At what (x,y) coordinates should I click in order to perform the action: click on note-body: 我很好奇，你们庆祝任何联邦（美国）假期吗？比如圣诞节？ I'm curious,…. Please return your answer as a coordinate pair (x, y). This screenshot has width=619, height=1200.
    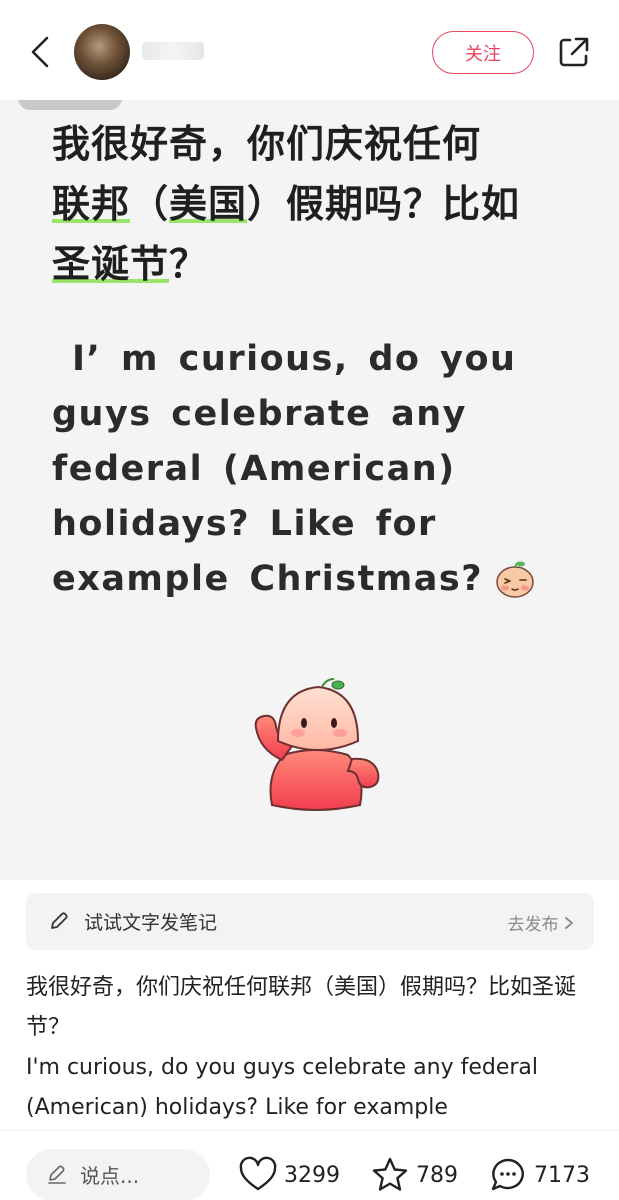
    Looking at the image, I should click on (311, 1048).